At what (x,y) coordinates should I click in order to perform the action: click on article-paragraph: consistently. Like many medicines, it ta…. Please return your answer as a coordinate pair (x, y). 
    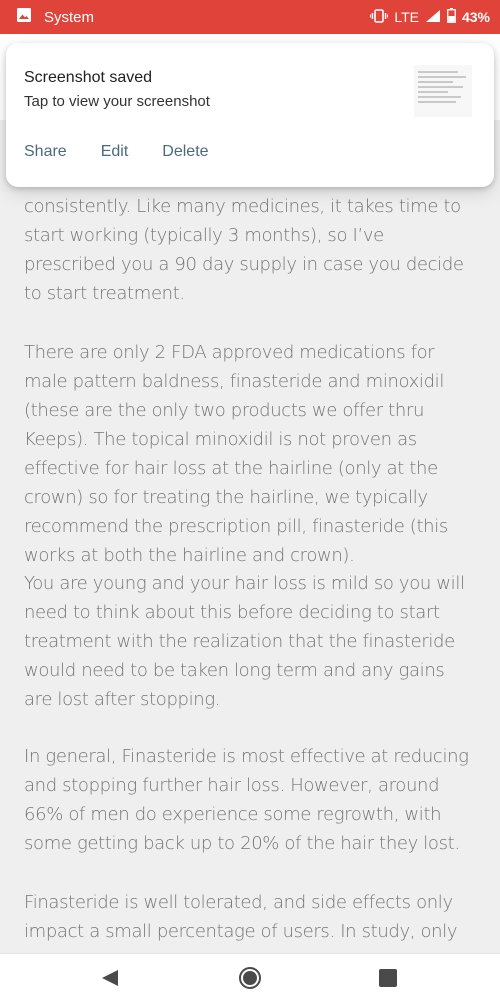
    Looking at the image, I should click on (244, 250).